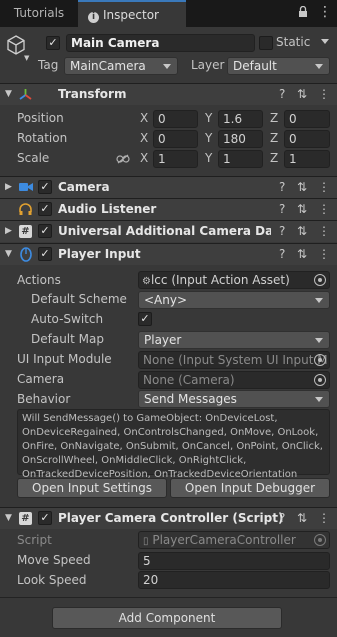  What do you see at coordinates (39, 280) in the screenshot?
I see `actions-label: Actions` at bounding box center [39, 280].